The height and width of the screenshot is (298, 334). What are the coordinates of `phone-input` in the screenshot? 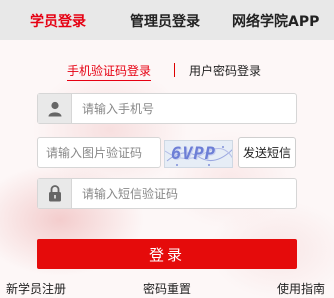 It's located at (187, 108).